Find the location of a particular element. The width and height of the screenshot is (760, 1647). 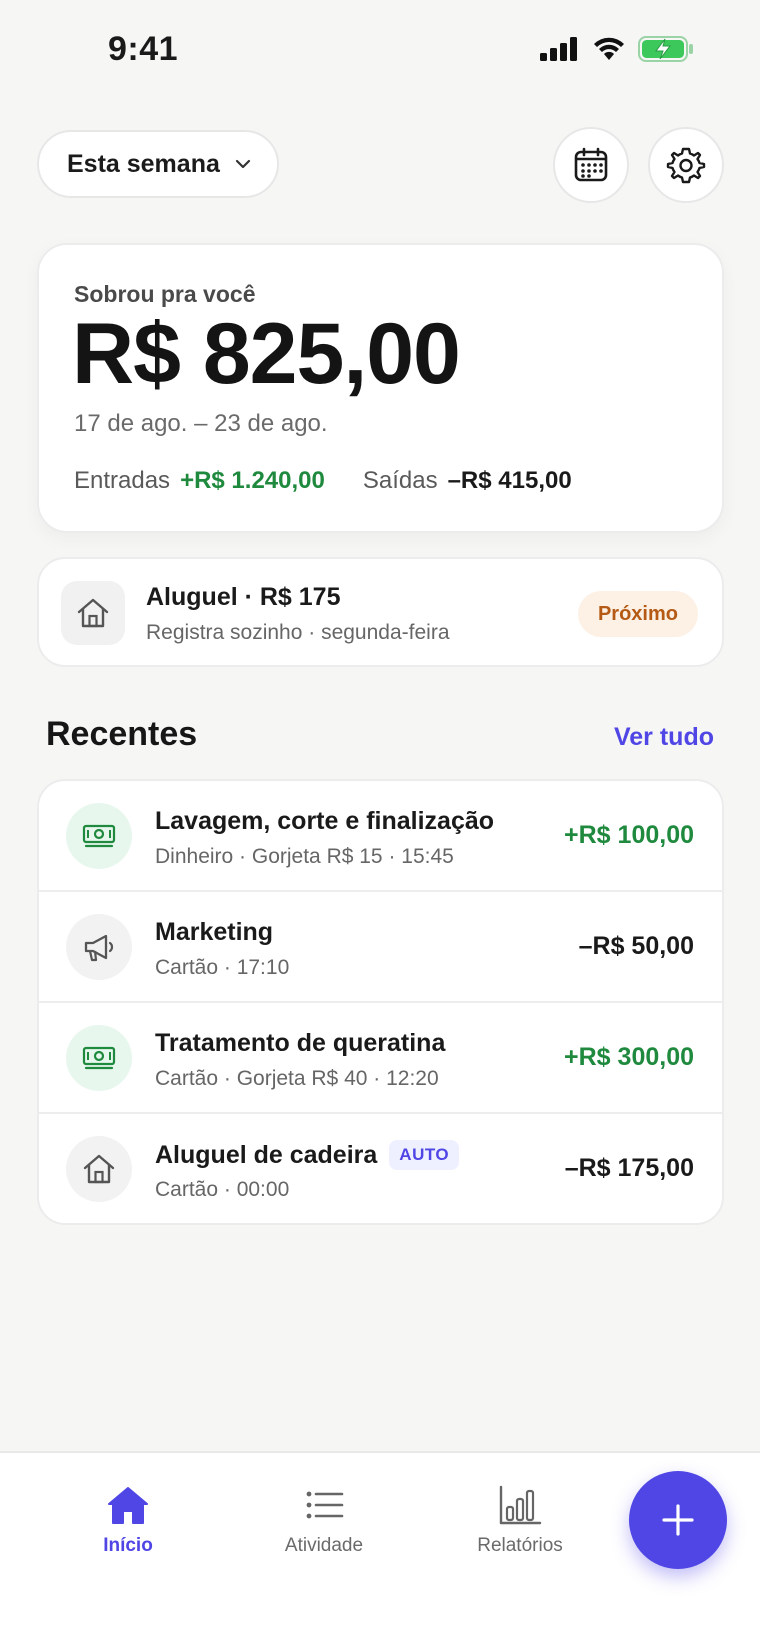

summary-flows: Entradas +R$ 1.240,00 Saídas –R$ 415,00 is located at coordinates (323, 481).